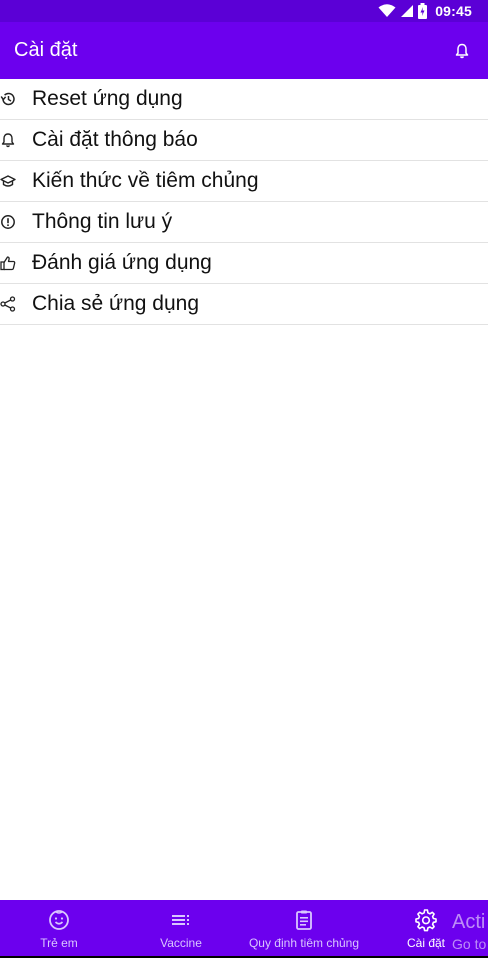 The image size is (488, 958). Describe the element at coordinates (116, 303) in the screenshot. I see `settings-item-label: Chia sẻ ứng dụng` at that location.